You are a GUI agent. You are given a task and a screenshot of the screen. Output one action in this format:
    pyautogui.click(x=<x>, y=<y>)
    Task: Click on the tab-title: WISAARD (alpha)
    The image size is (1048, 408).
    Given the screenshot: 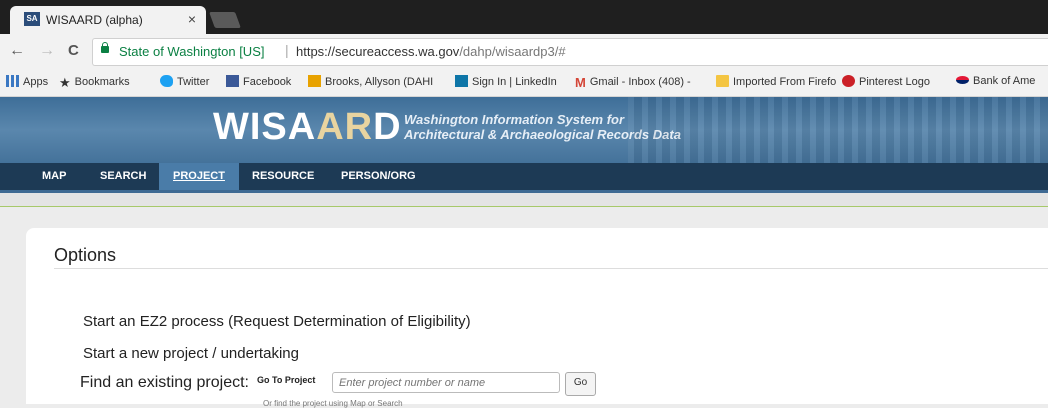 What is the action you would take?
    pyautogui.click(x=94, y=20)
    